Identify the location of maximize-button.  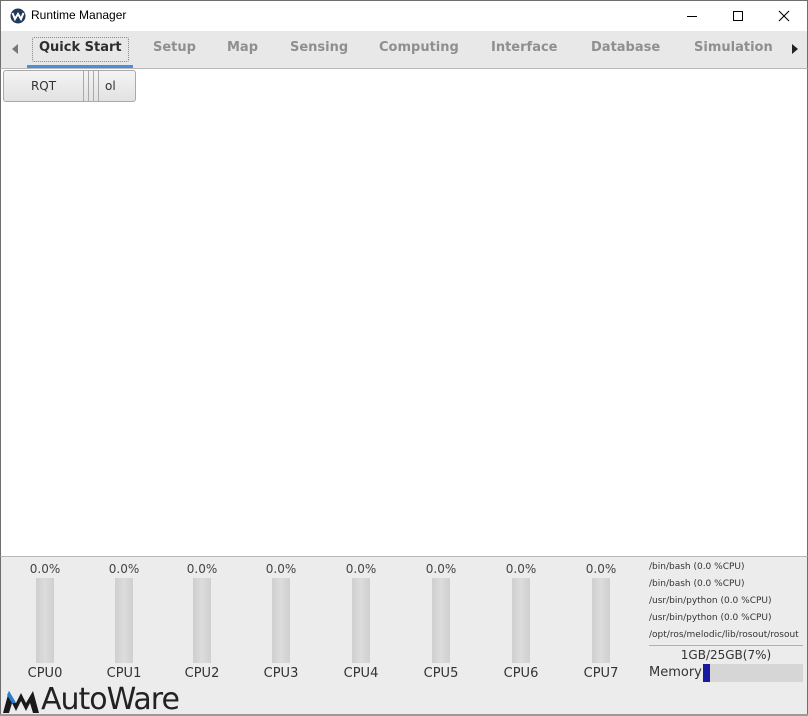
(738, 16).